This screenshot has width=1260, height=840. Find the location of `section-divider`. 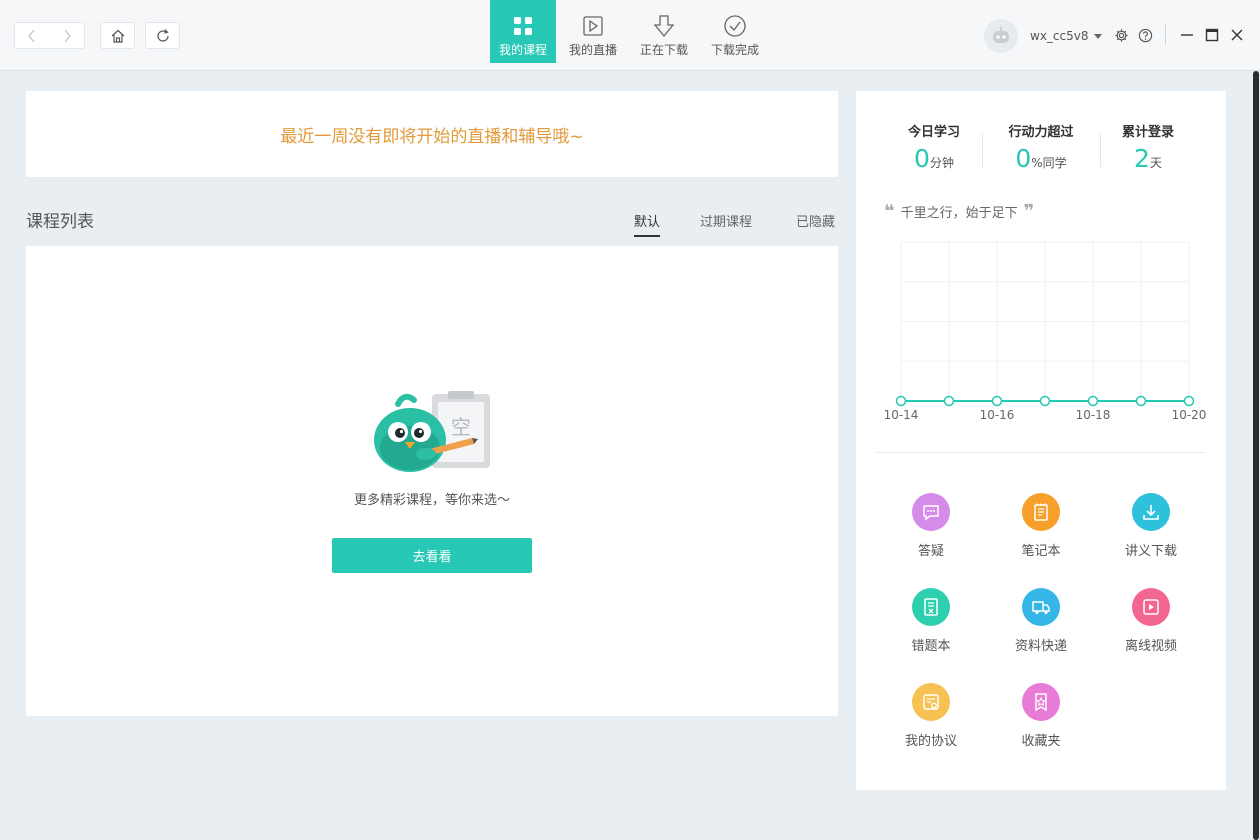

section-divider is located at coordinates (1041, 452).